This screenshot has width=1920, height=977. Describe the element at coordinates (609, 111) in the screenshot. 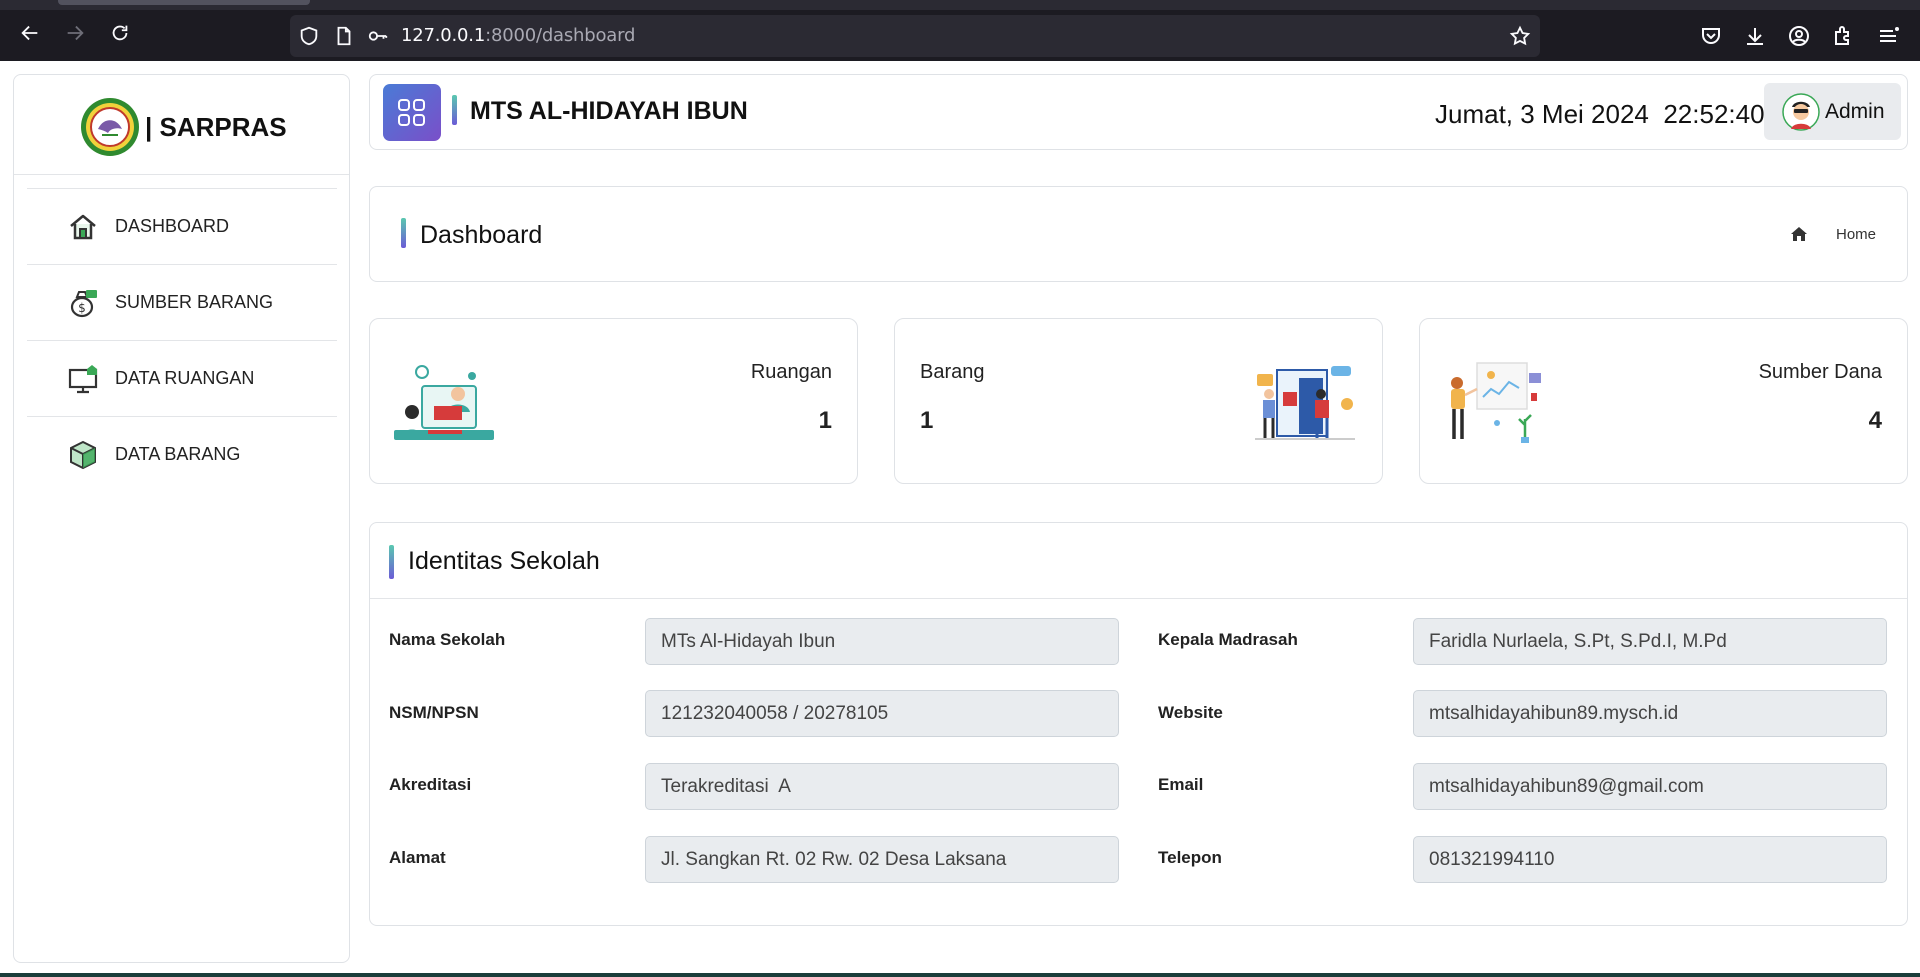

I see `school-name: MTS AL-HIDAYAH IBUN` at that location.